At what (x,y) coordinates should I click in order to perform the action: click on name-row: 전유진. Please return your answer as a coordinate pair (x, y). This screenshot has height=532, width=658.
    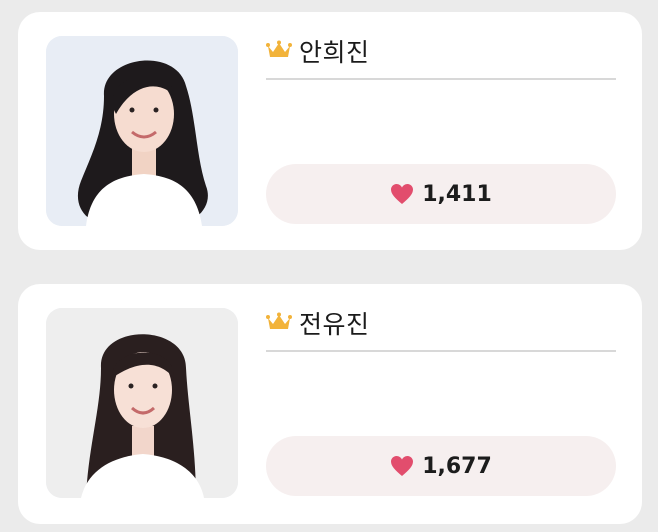
    Looking at the image, I should click on (441, 328).